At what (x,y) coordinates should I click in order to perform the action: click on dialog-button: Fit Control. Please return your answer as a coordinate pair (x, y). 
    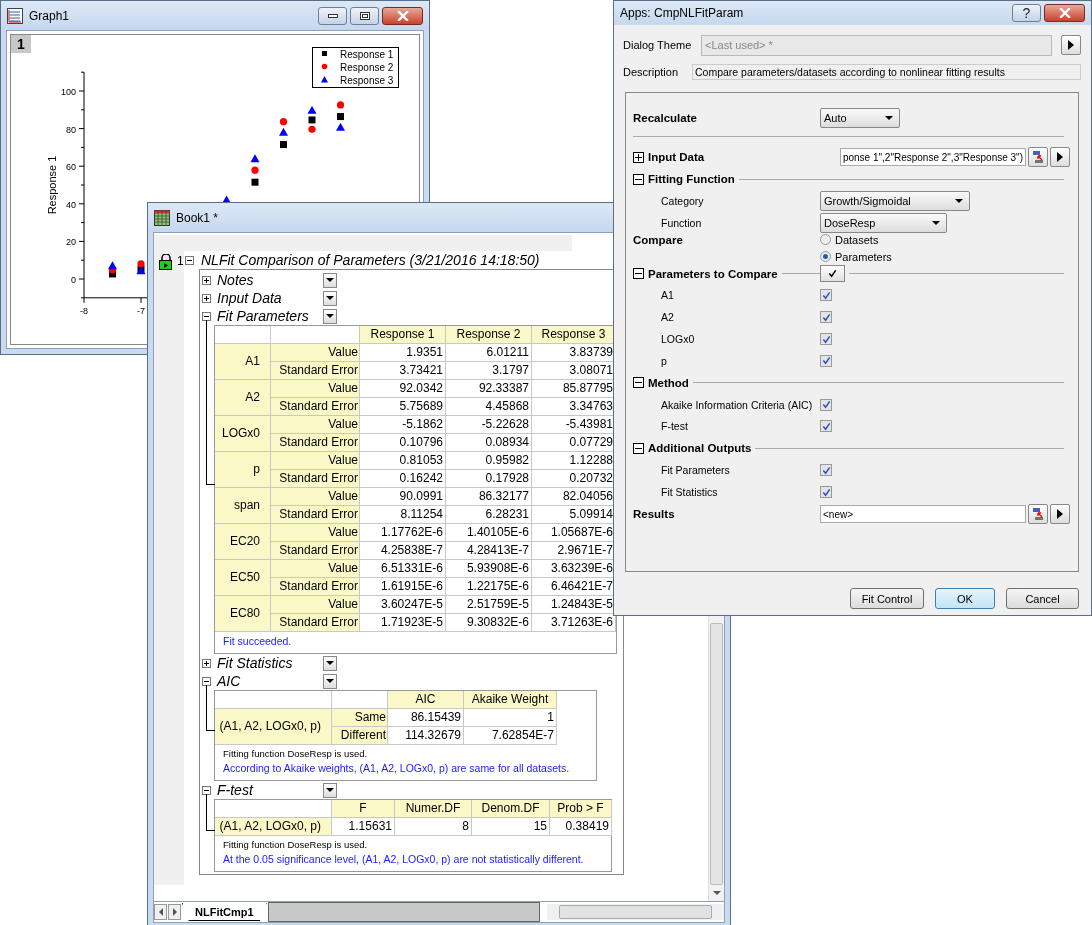
    Looking at the image, I should click on (887, 598).